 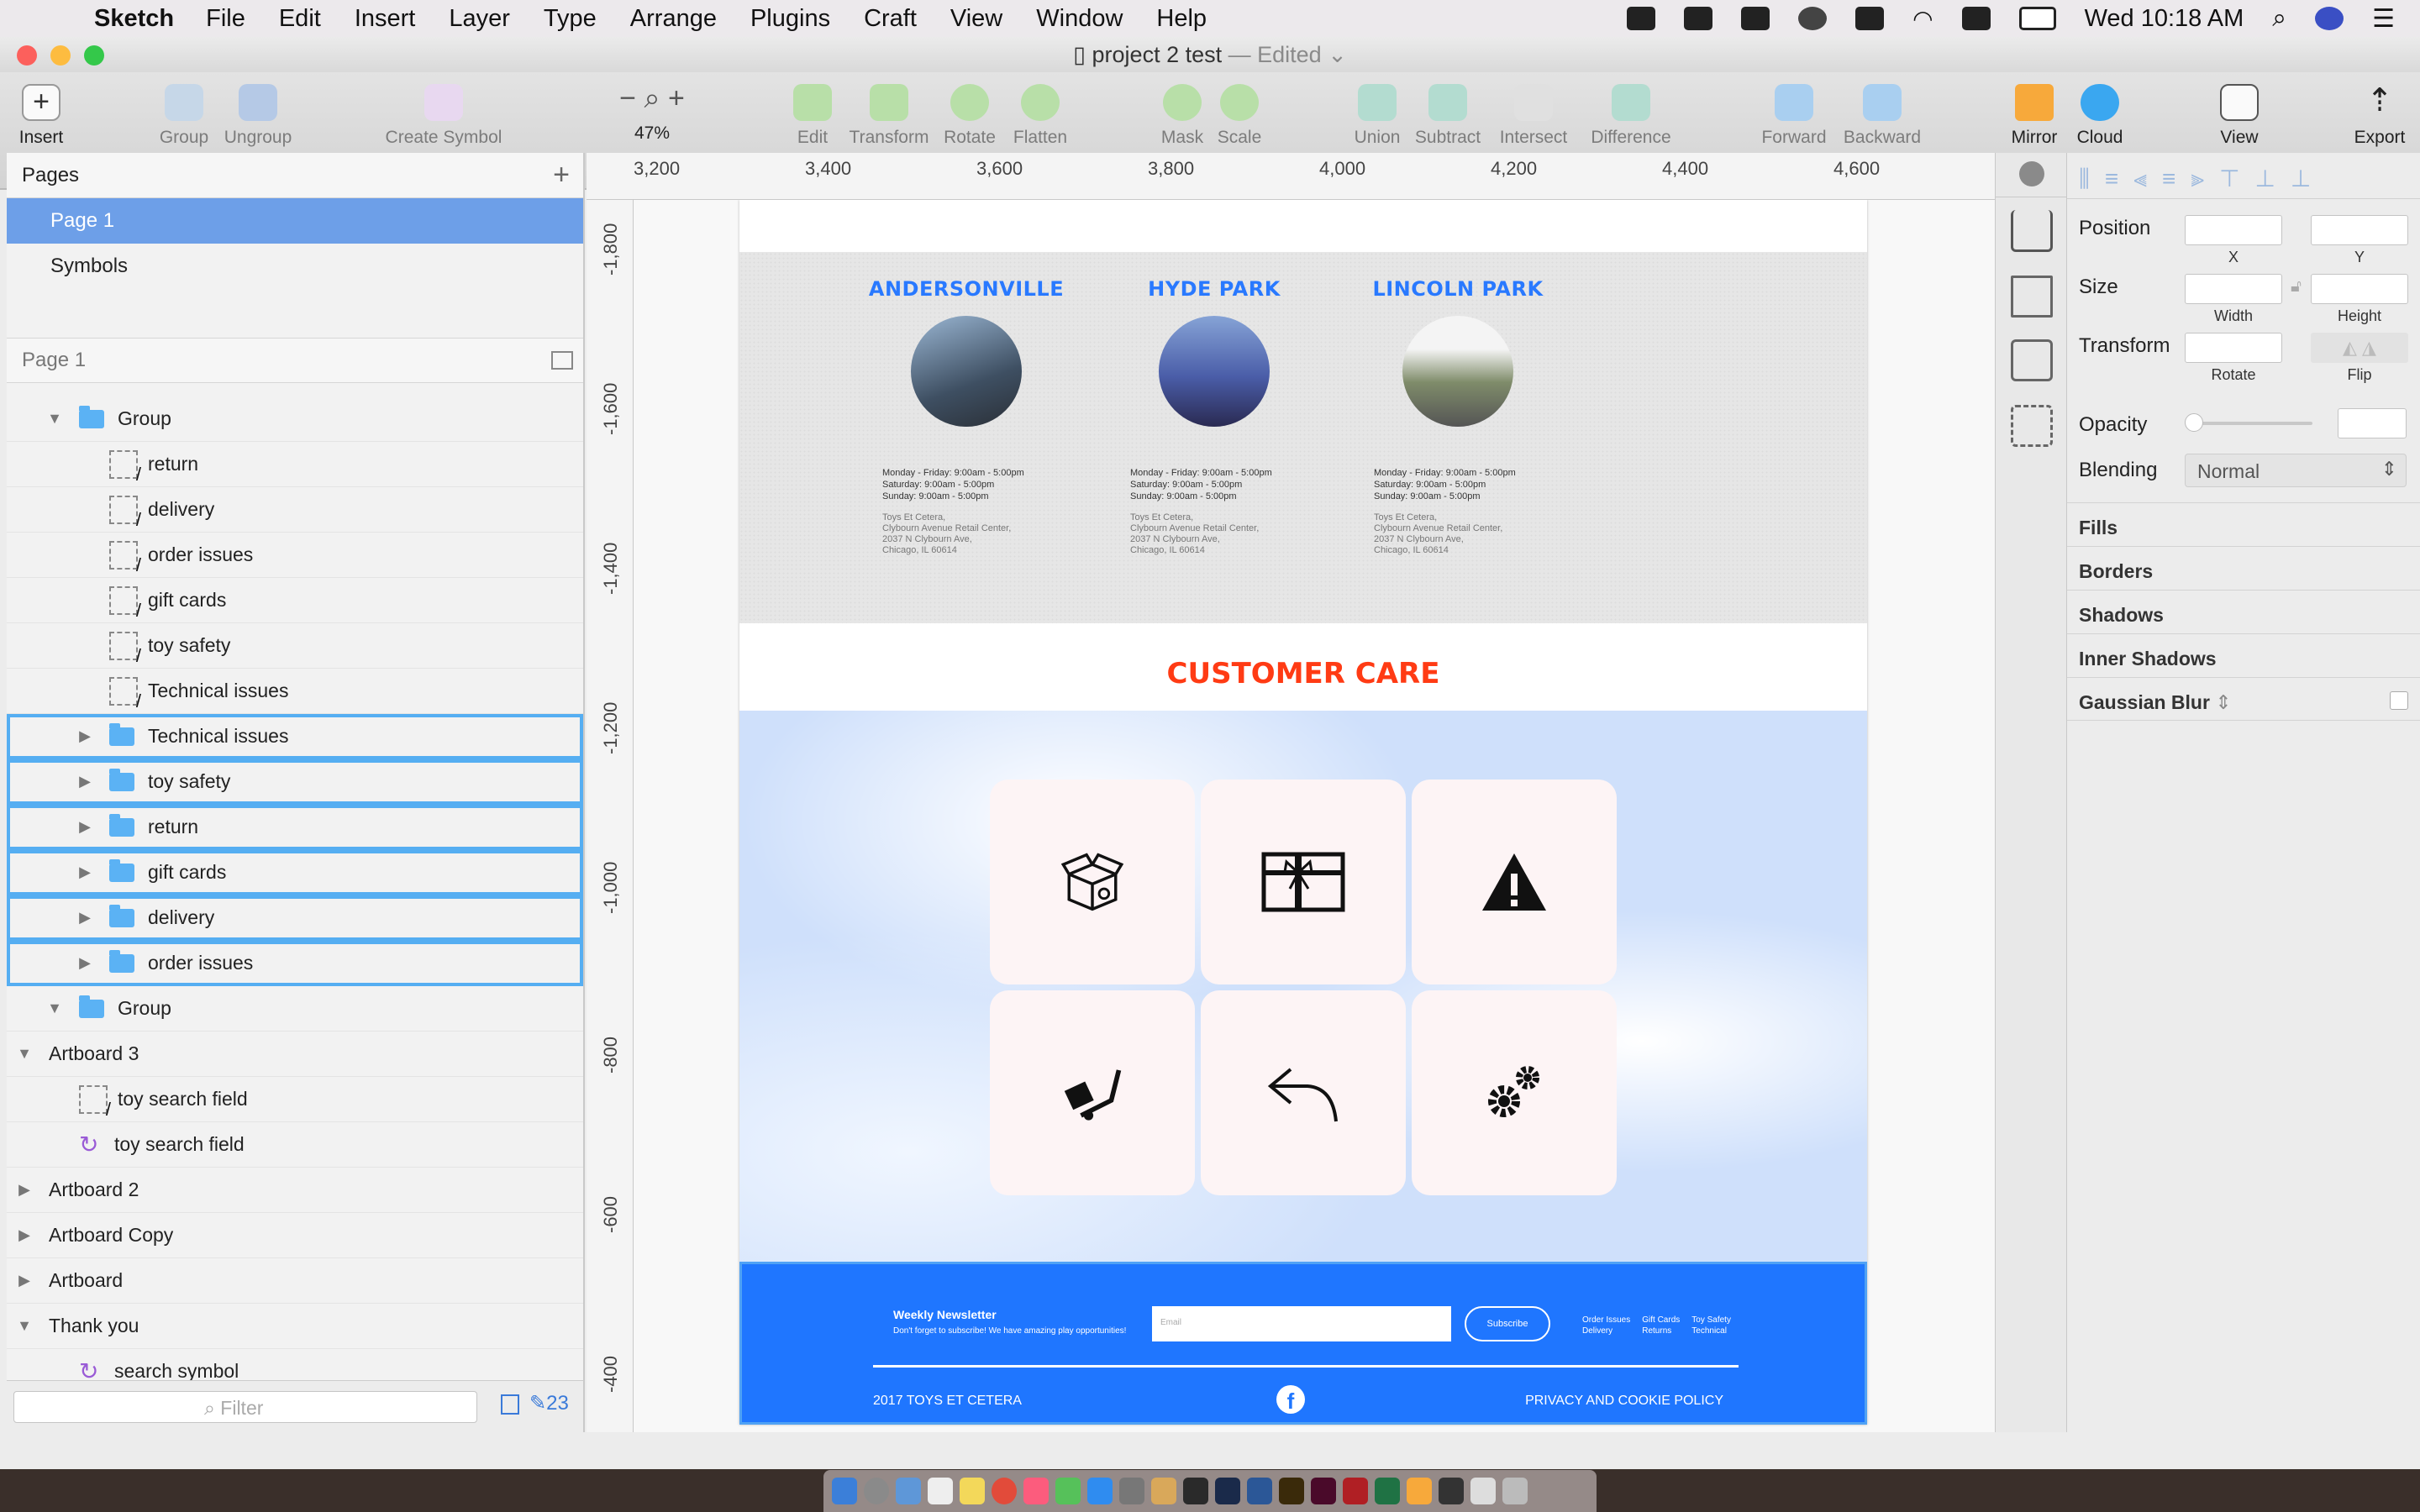 I want to click on menu-arrange: Arrange, so click(x=673, y=19).